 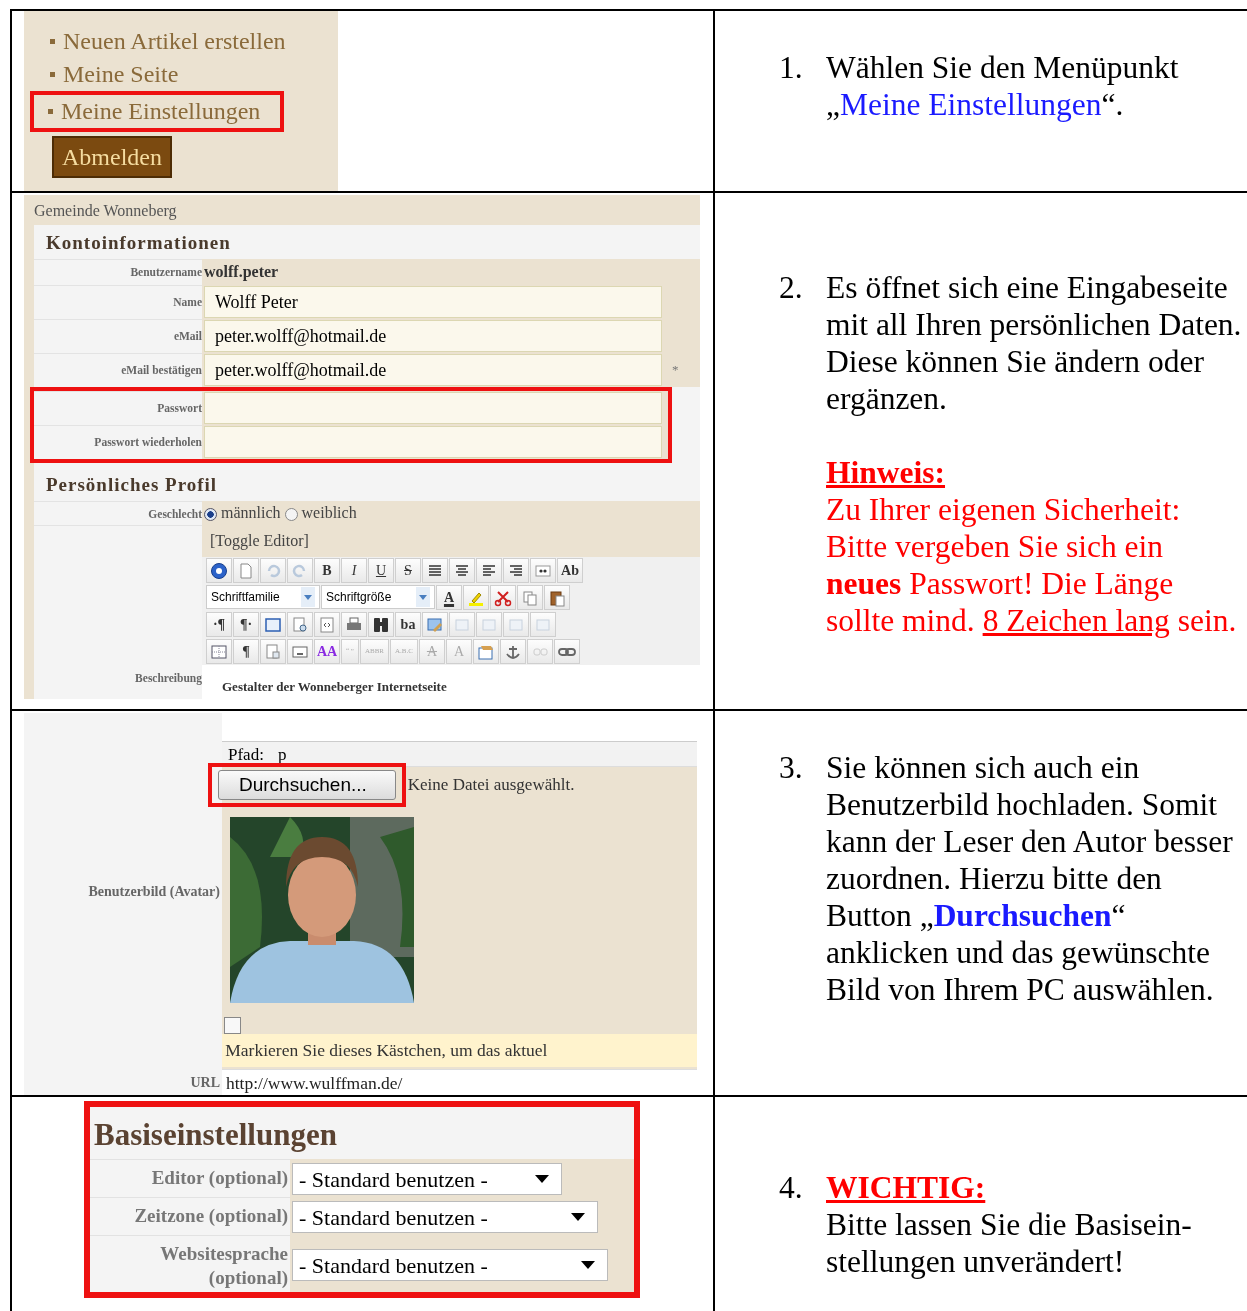 I want to click on section-heading: Kontoinformationen, so click(x=138, y=243).